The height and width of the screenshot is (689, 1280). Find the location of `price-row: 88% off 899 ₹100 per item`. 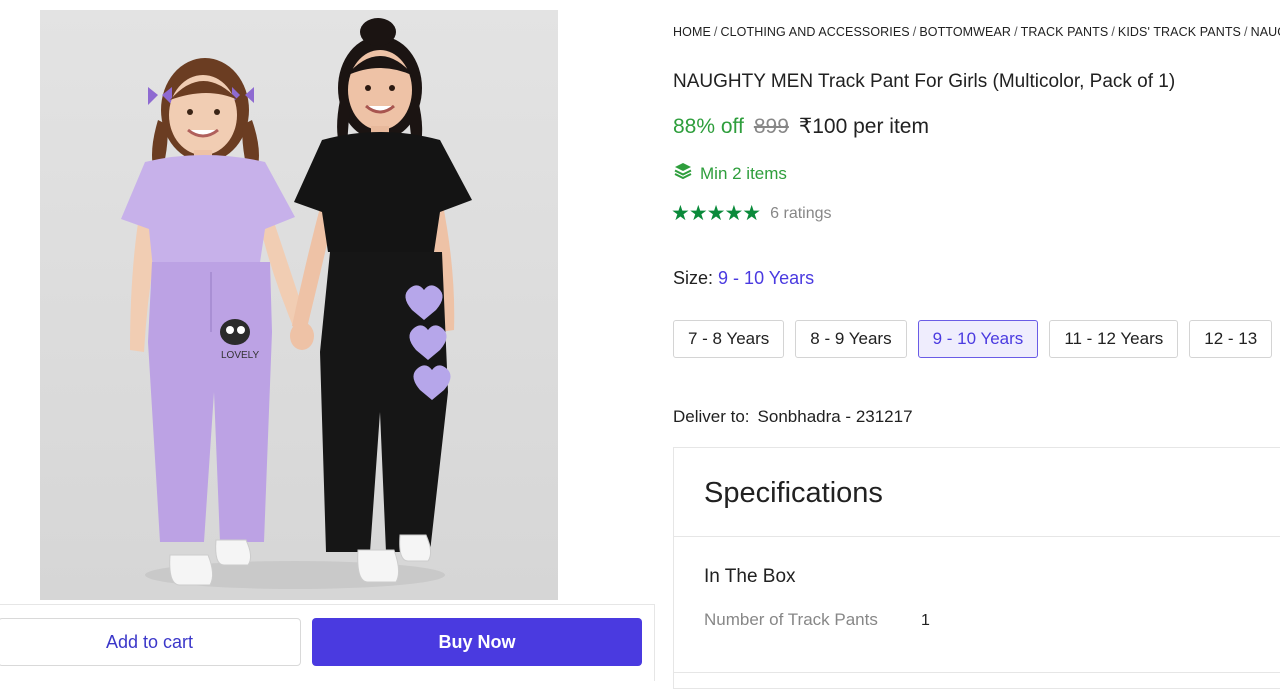

price-row: 88% off 899 ₹100 per item is located at coordinates (801, 126).